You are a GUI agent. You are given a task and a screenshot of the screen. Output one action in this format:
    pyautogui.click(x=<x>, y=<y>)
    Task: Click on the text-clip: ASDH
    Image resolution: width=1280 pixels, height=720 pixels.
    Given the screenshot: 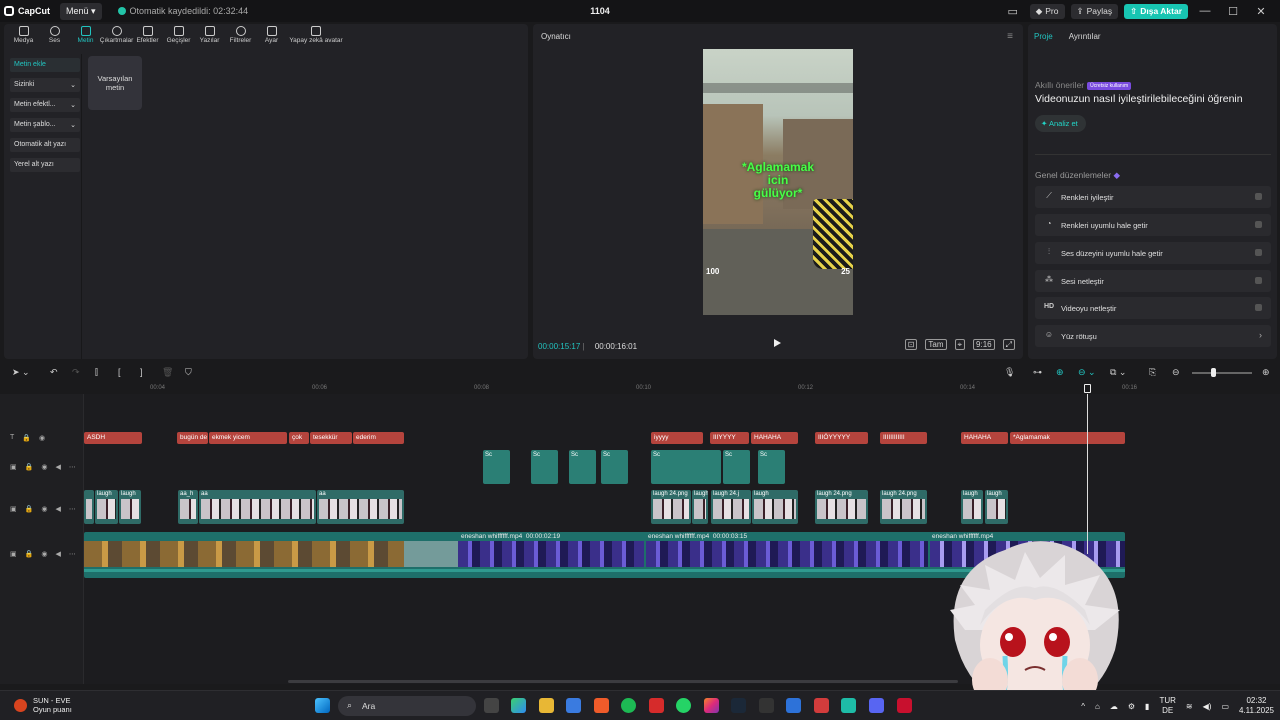 What is the action you would take?
    pyautogui.click(x=113, y=438)
    